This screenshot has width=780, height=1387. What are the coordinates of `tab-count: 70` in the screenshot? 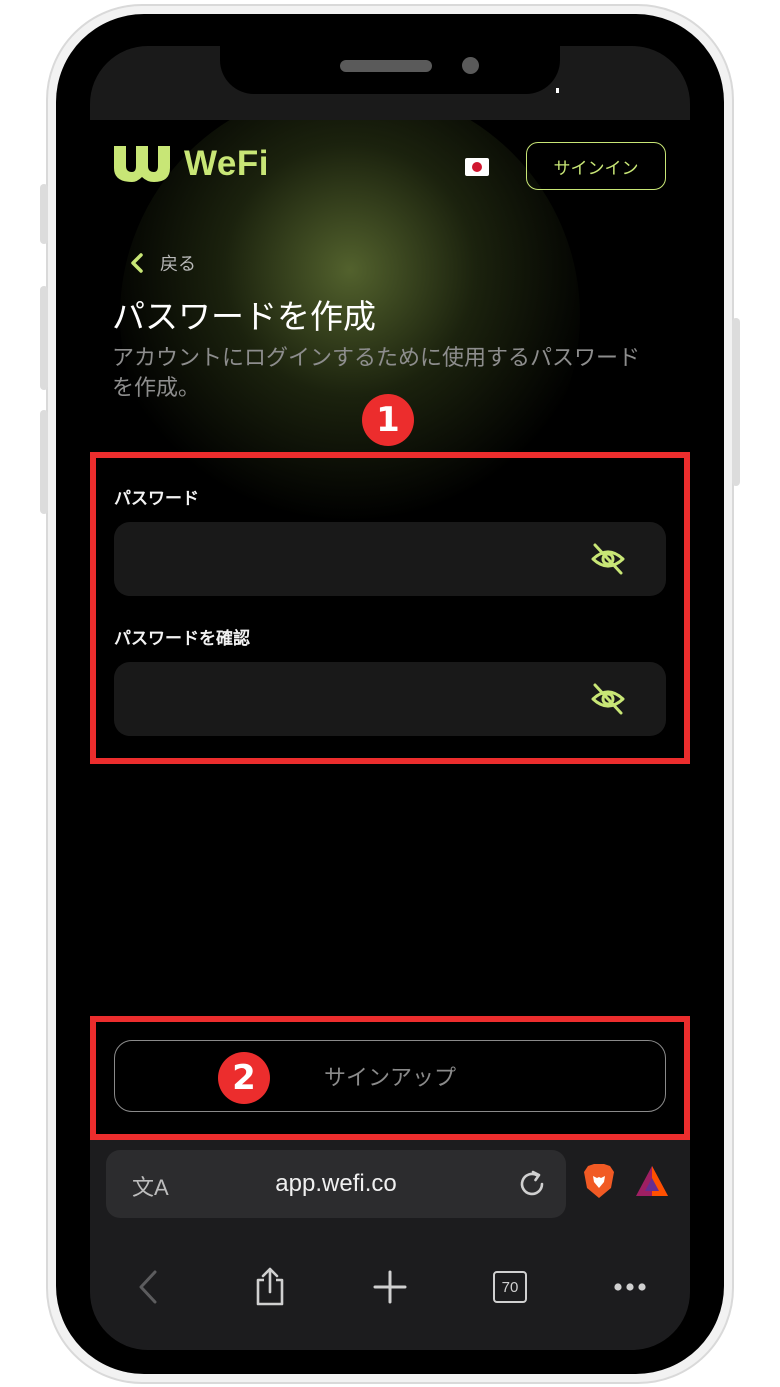 It's located at (510, 1287).